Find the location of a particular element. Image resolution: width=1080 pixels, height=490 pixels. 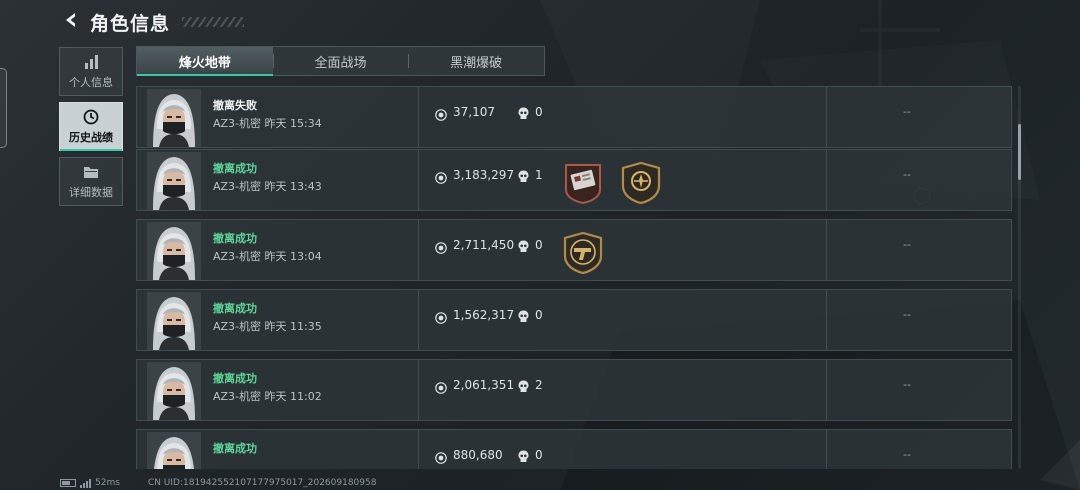

folder-icon is located at coordinates (91, 172).